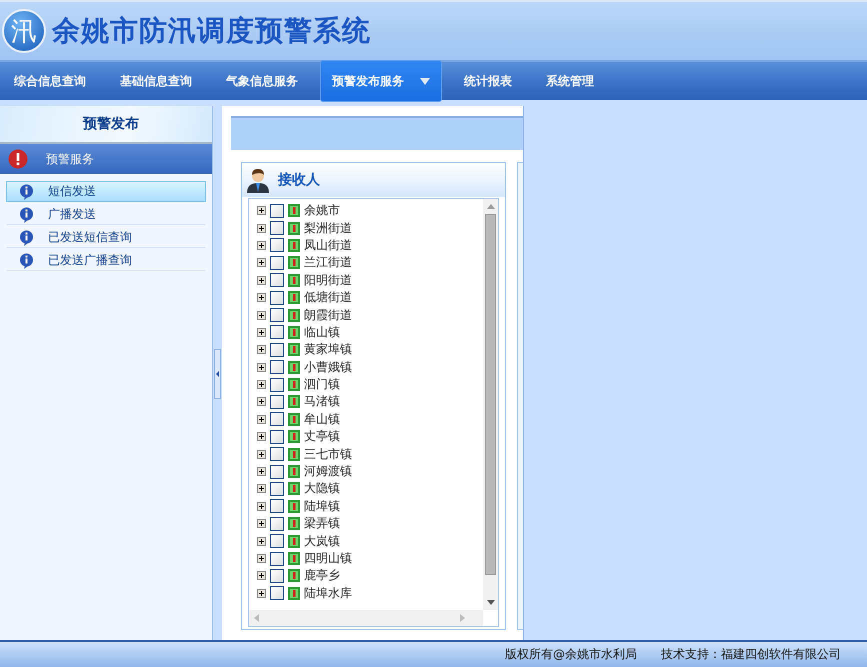  I want to click on nav-tab: 综合信息查询, so click(50, 81).